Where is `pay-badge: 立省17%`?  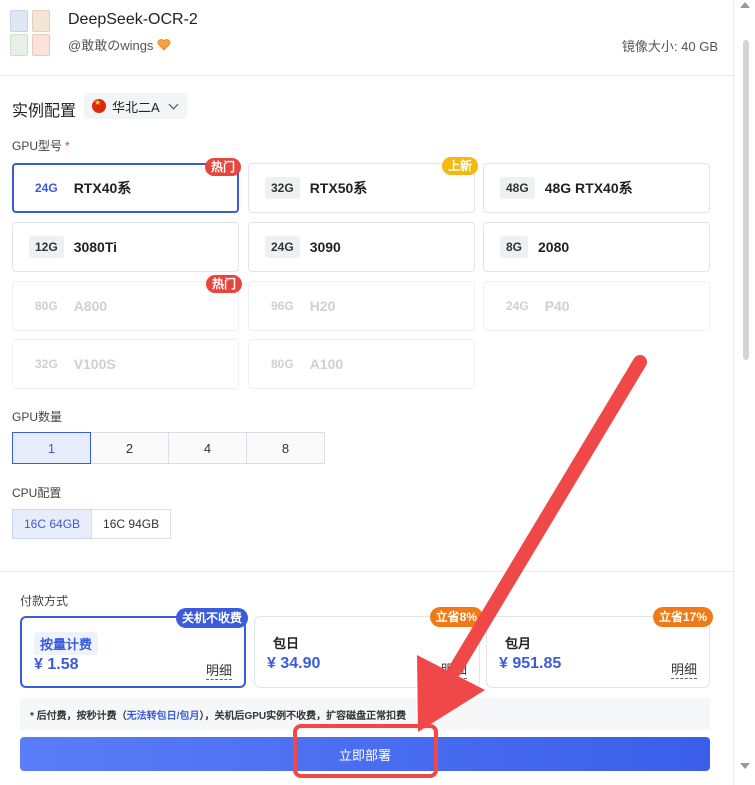
pay-badge: 立省17% is located at coordinates (682, 617).